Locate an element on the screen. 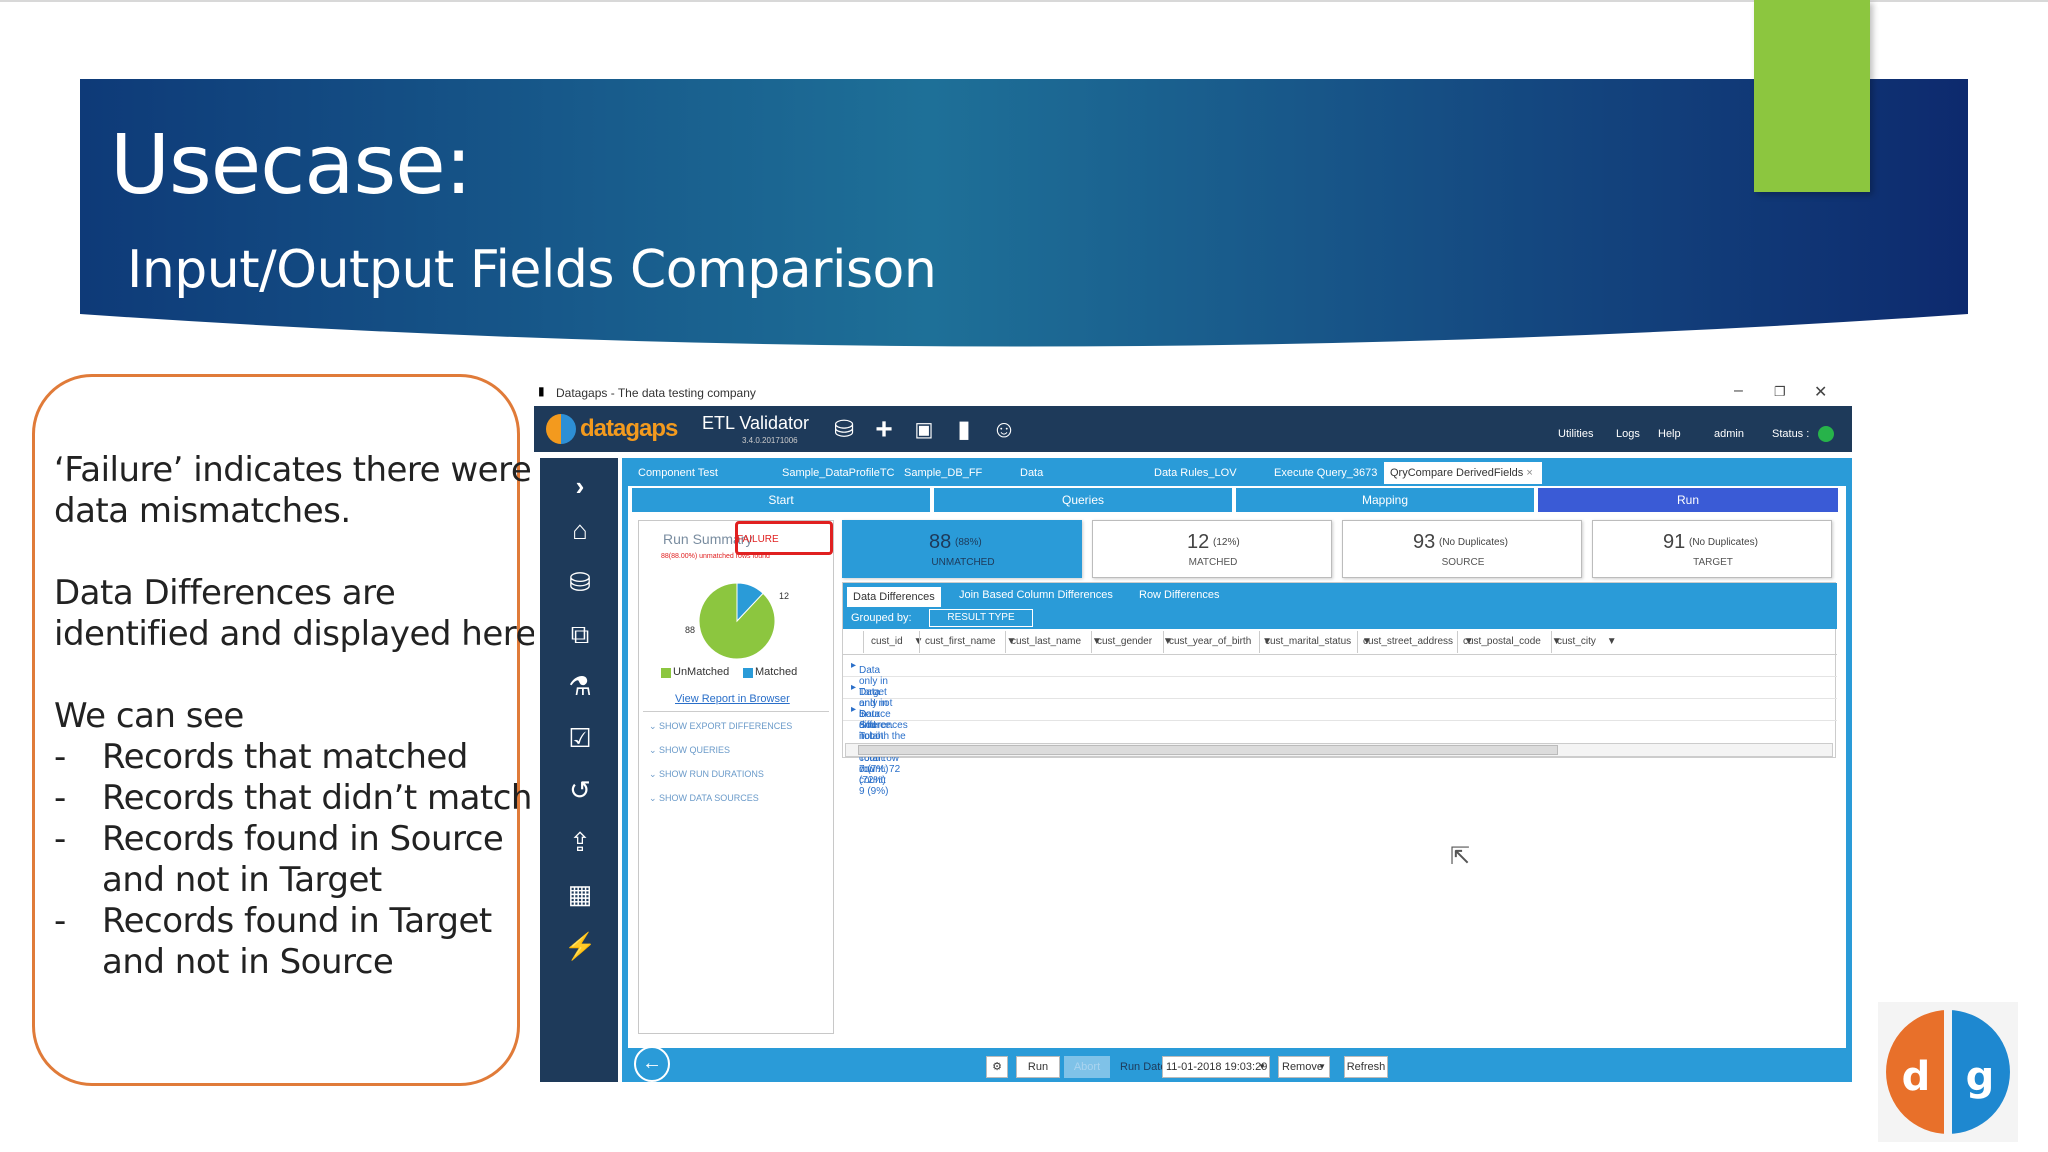 Image resolution: width=2048 pixels, height=1152 pixels. utilities-link: Utilities is located at coordinates (1575, 434).